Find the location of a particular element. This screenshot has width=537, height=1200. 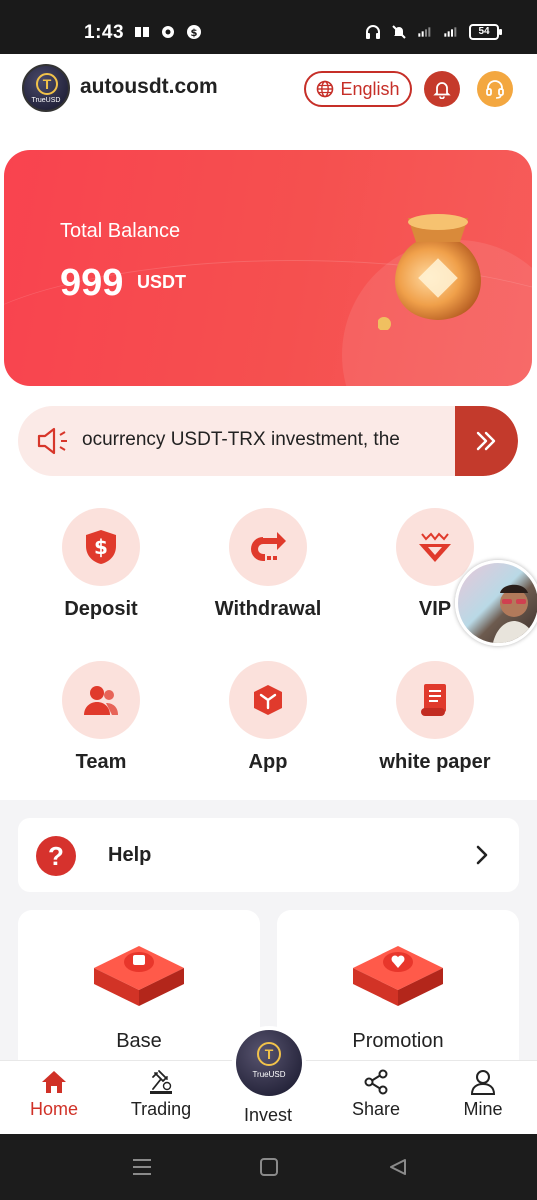

vip-icon-circle is located at coordinates (435, 547).